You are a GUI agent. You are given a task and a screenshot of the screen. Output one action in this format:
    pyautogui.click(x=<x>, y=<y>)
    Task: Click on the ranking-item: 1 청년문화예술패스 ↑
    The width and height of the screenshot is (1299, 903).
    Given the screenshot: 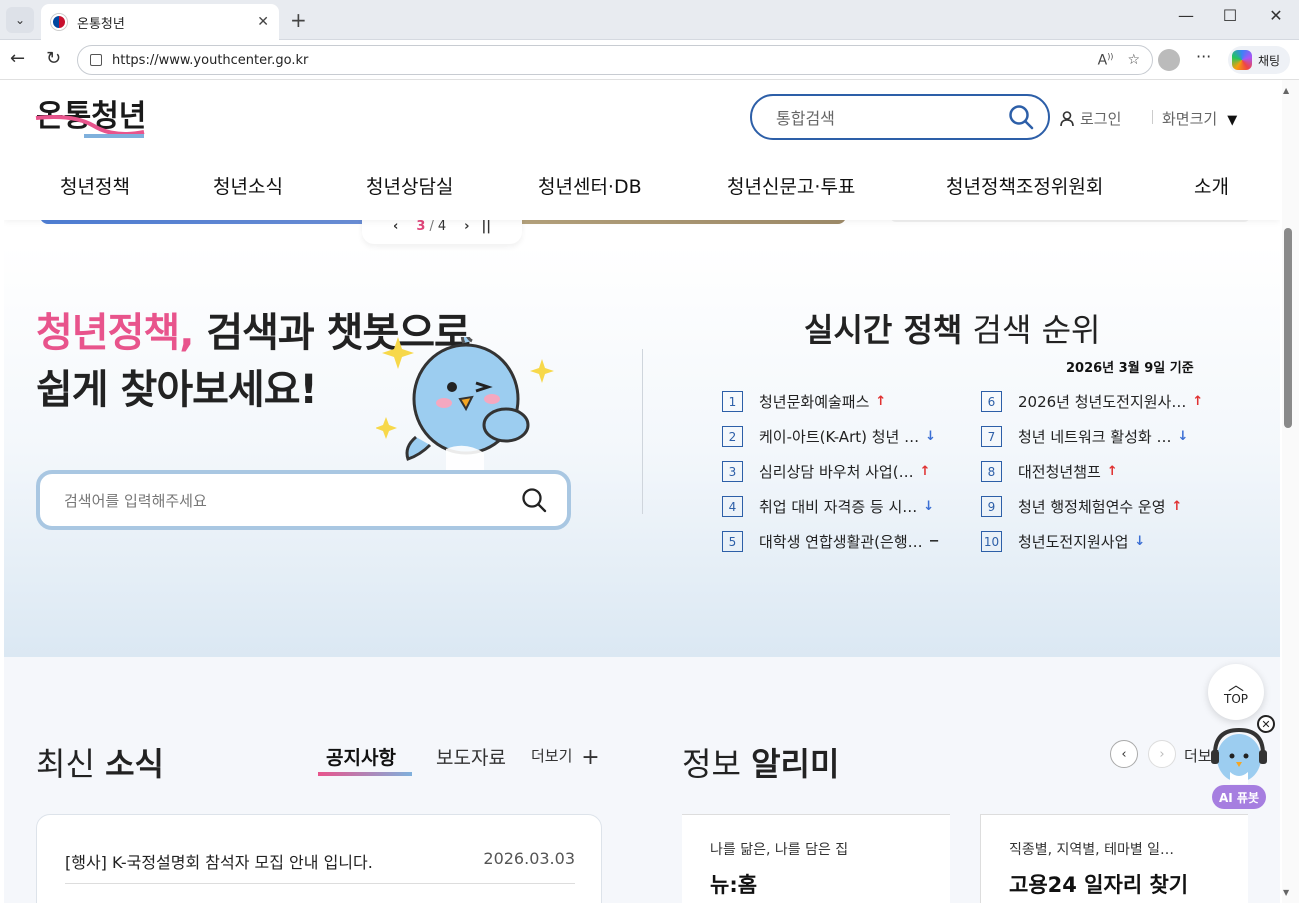 What is the action you would take?
    pyautogui.click(x=804, y=401)
    